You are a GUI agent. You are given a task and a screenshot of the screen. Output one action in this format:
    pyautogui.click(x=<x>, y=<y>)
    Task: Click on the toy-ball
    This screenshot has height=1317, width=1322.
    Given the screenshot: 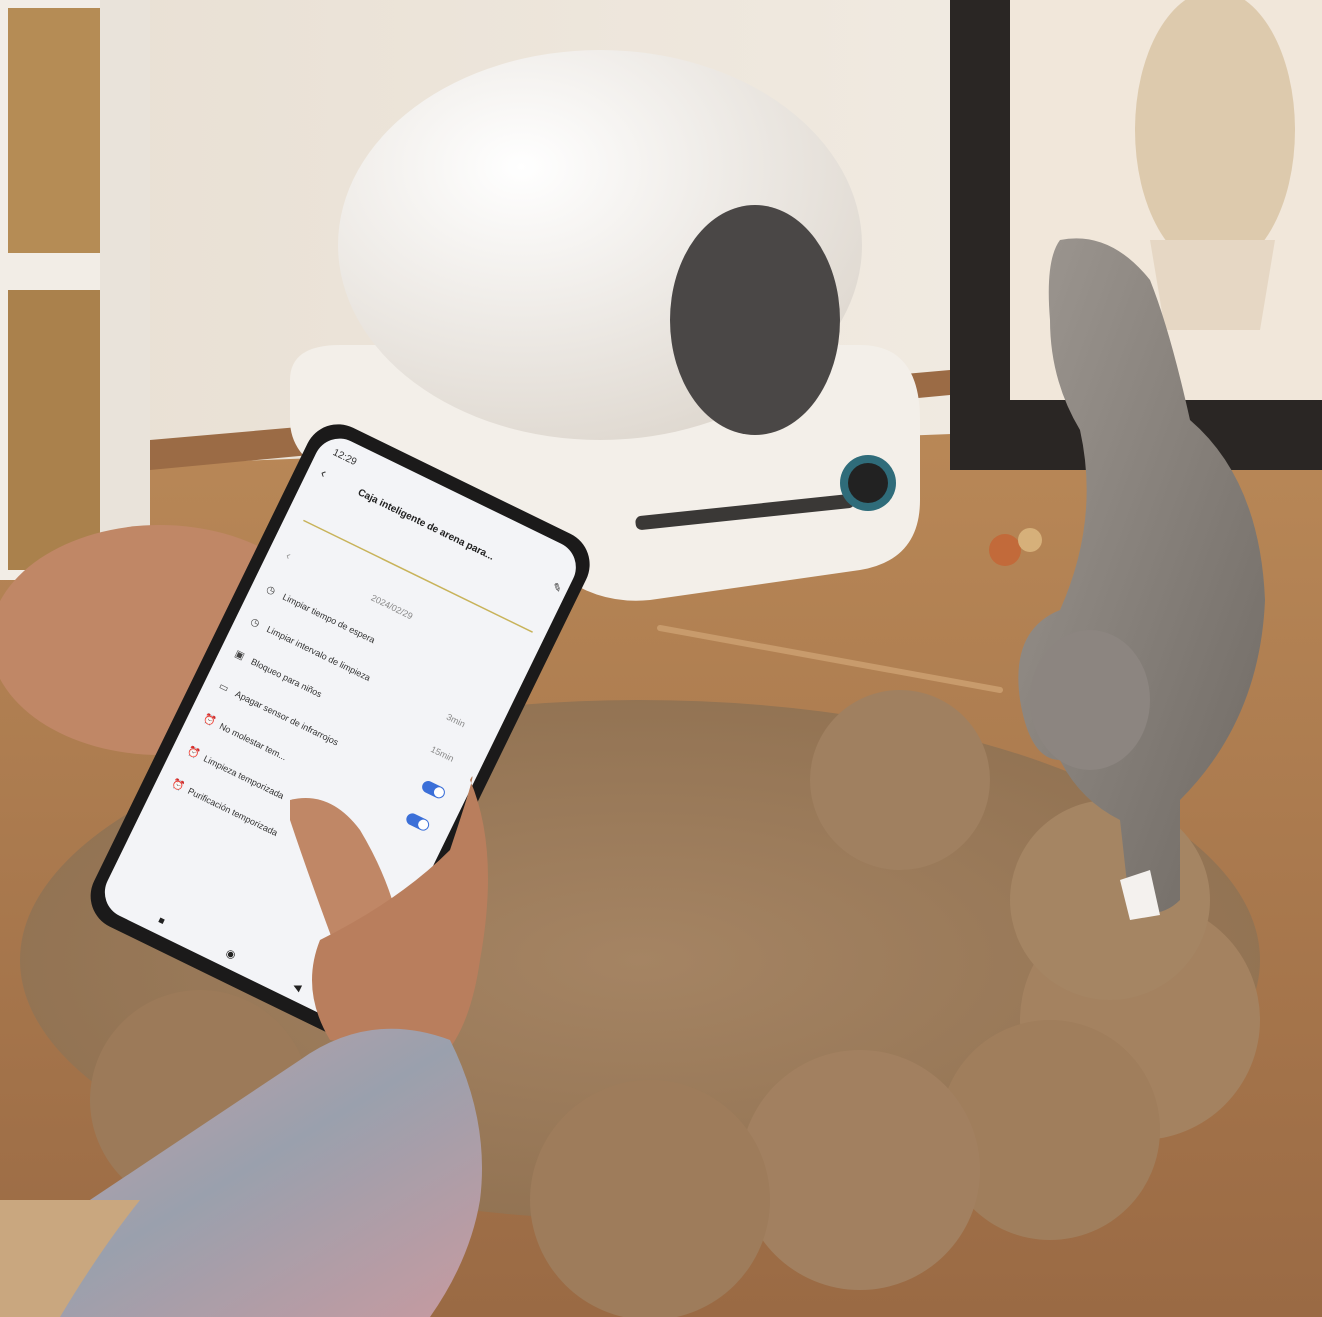 What is the action you would take?
    pyautogui.click(x=1005, y=550)
    